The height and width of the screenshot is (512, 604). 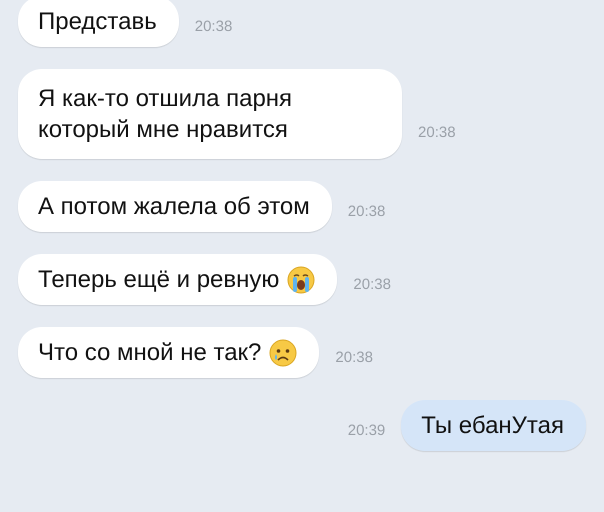 What do you see at coordinates (301, 280) in the screenshot?
I see `sobbing-face-icon` at bounding box center [301, 280].